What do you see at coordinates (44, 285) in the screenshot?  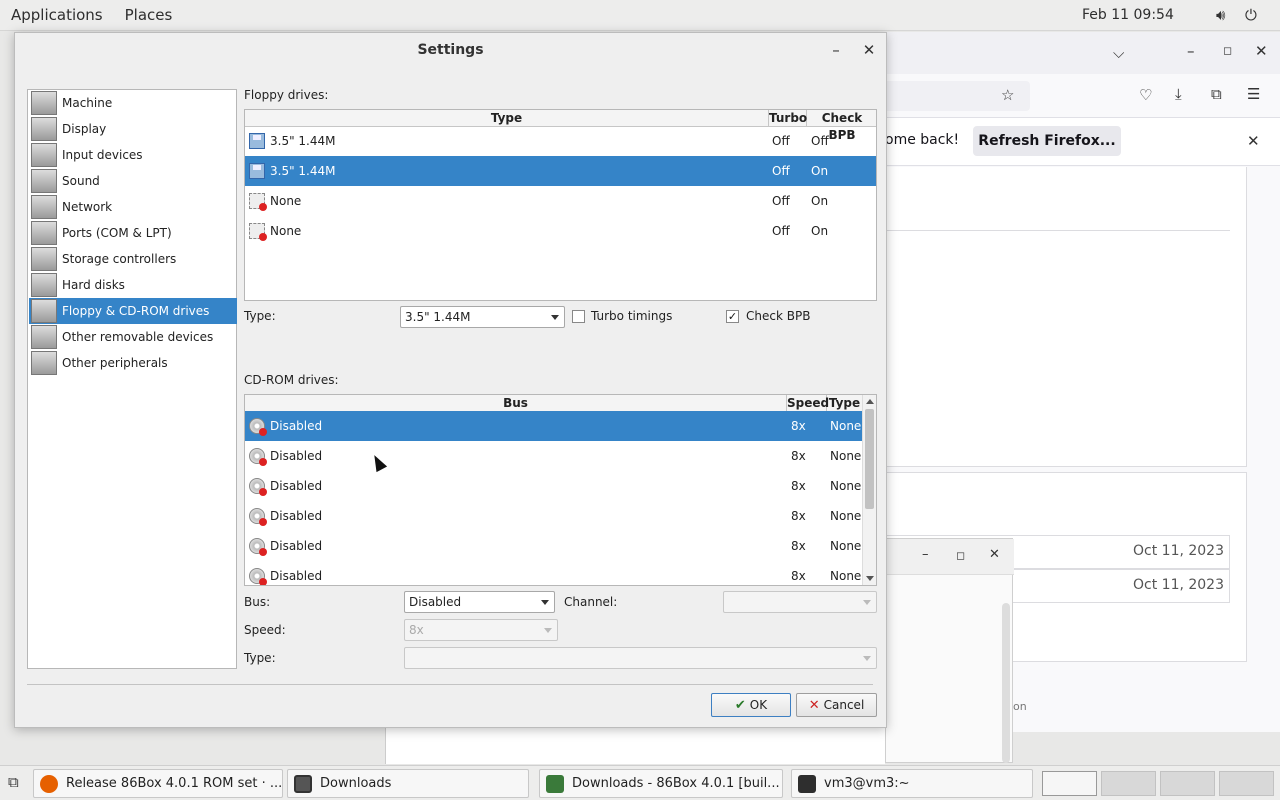 I see `hard-disk-icon` at bounding box center [44, 285].